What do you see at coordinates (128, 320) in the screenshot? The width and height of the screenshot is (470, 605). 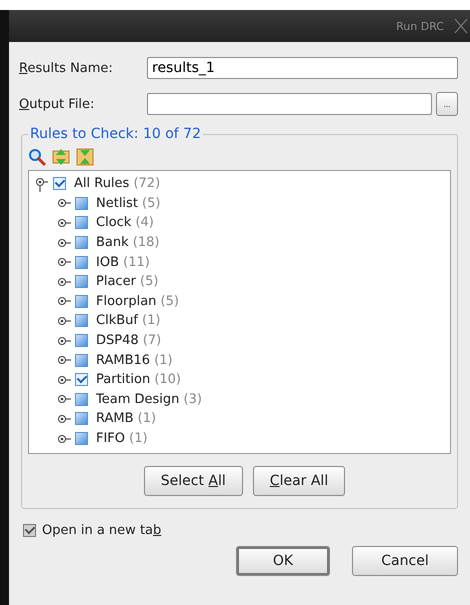 I see `tree-item: ClkBuf (1)` at bounding box center [128, 320].